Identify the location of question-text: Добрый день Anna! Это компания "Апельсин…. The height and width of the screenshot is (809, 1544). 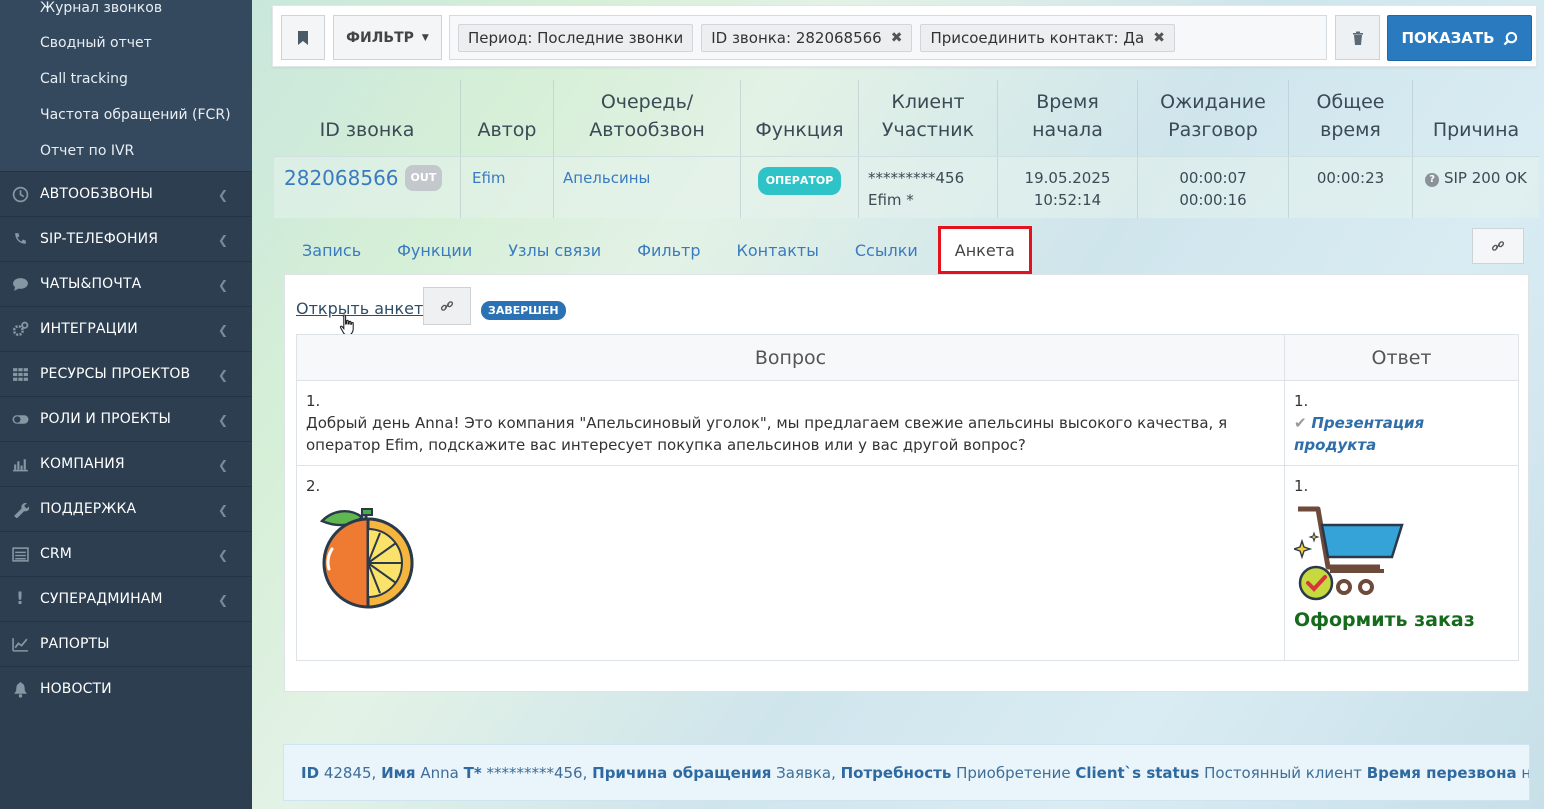
(767, 434).